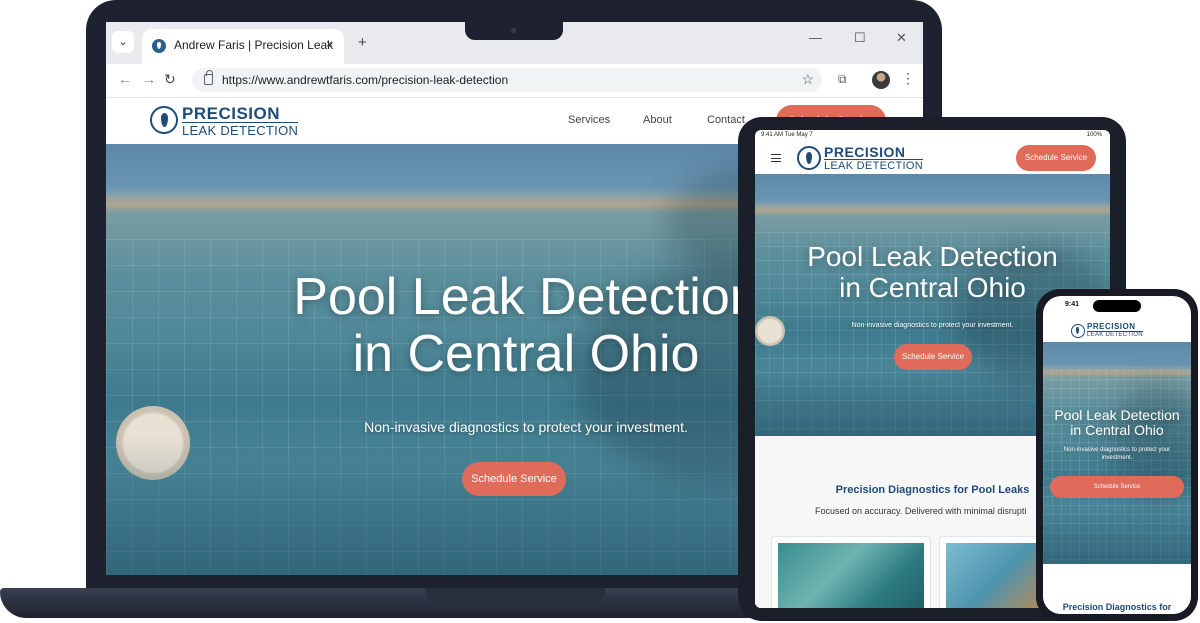 The height and width of the screenshot is (623, 1200). What do you see at coordinates (770, 331) in the screenshot?
I see `pool-skimmer` at bounding box center [770, 331].